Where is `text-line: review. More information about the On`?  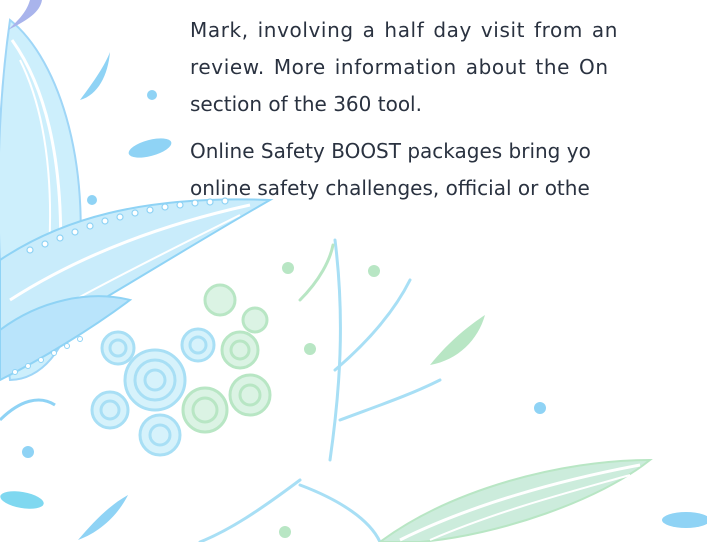 text-line: review. More information about the On is located at coordinates (399, 67).